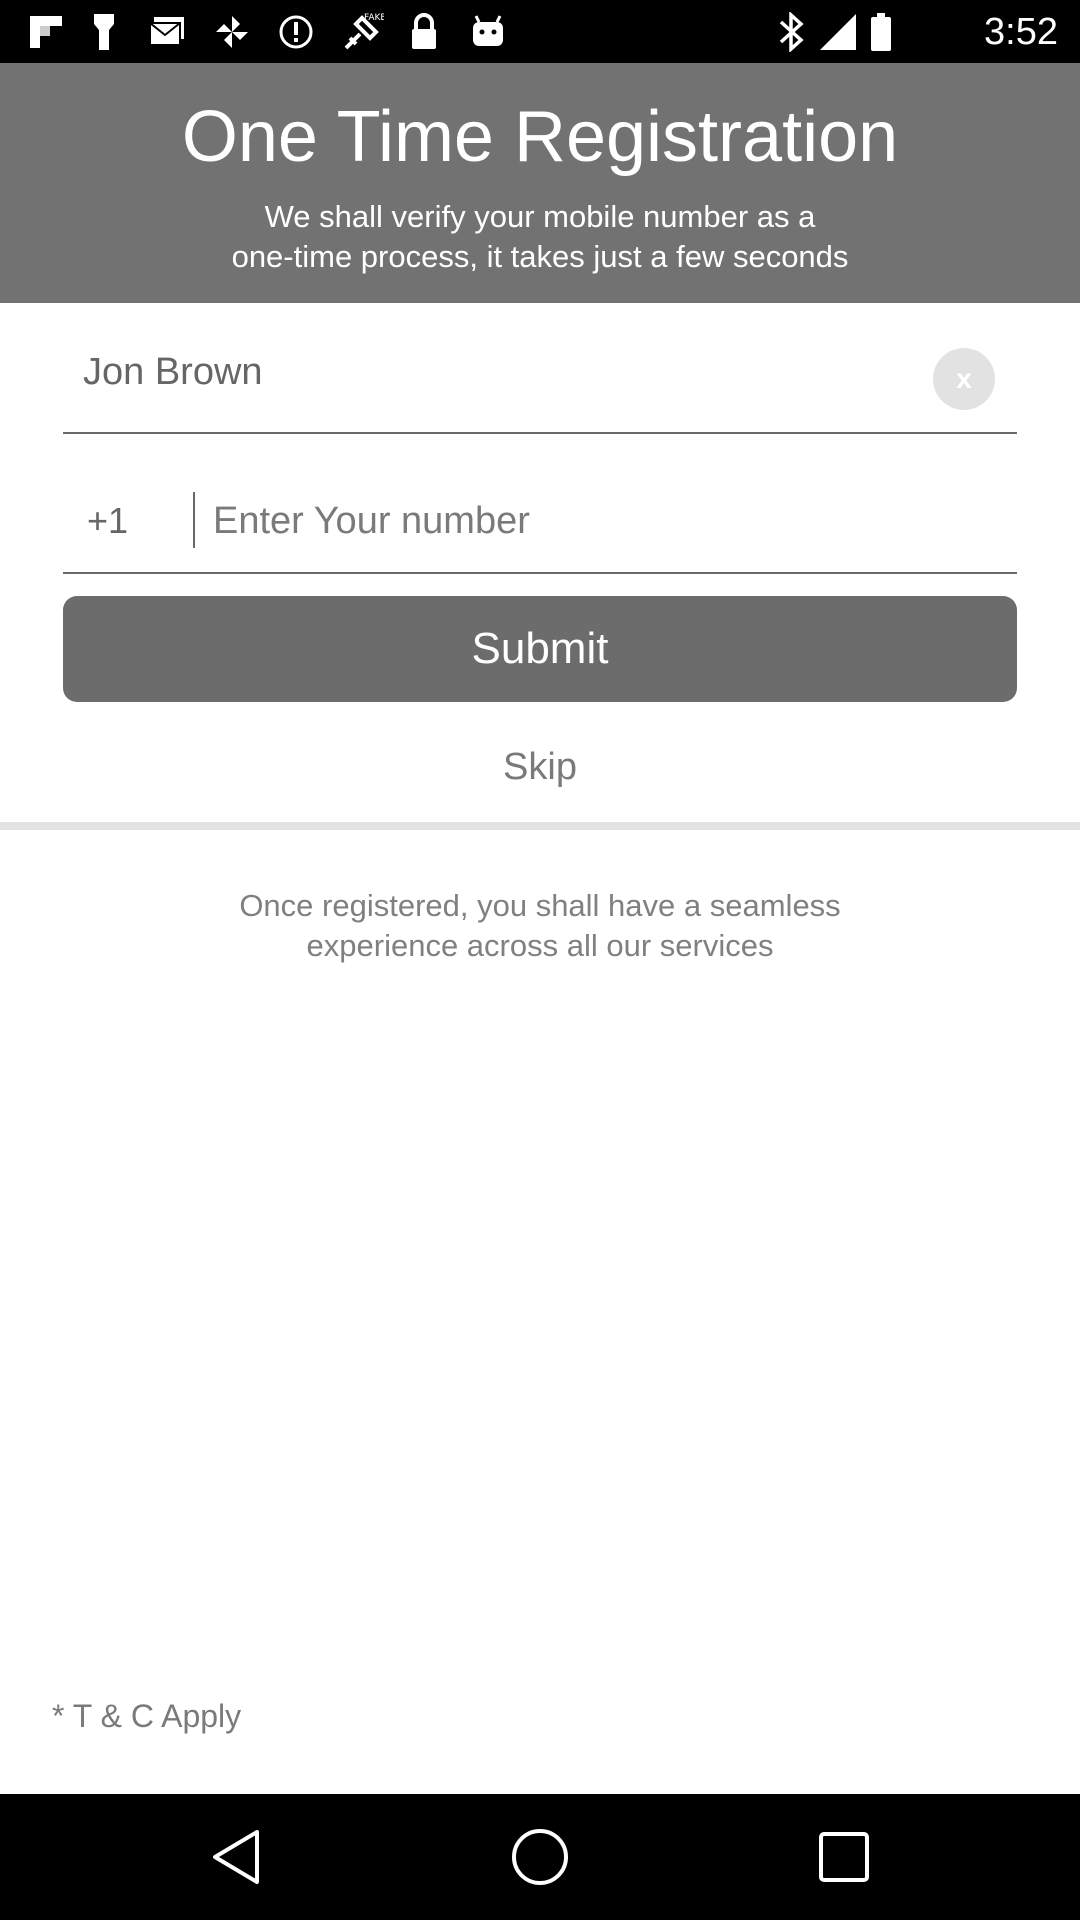  I want to click on phone-field-container: +1, so click(540, 522).